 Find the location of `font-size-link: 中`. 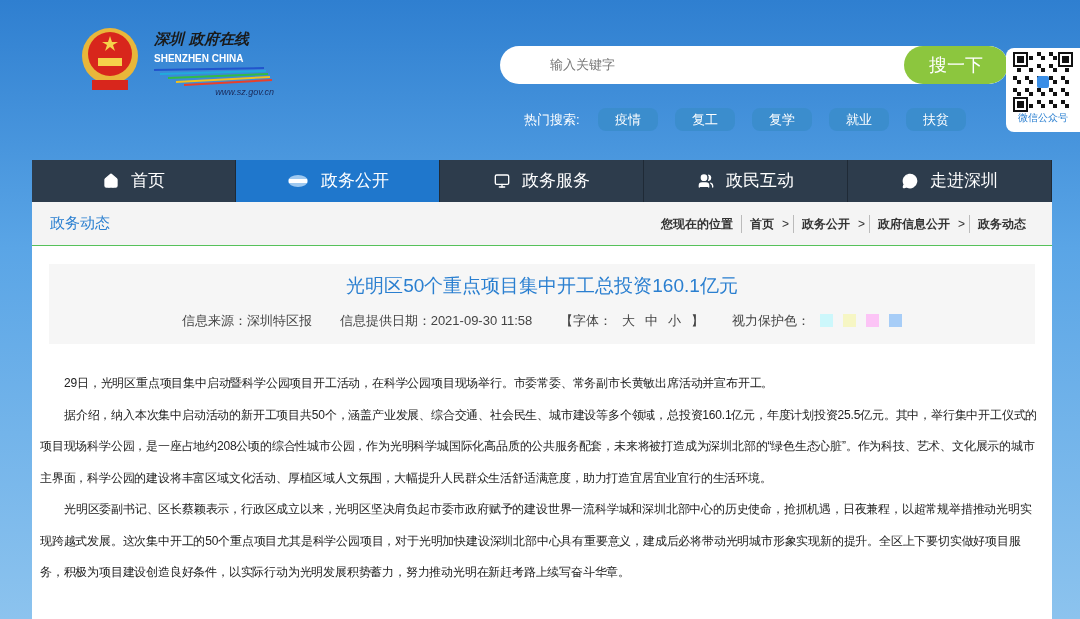

font-size-link: 中 is located at coordinates (652, 320).